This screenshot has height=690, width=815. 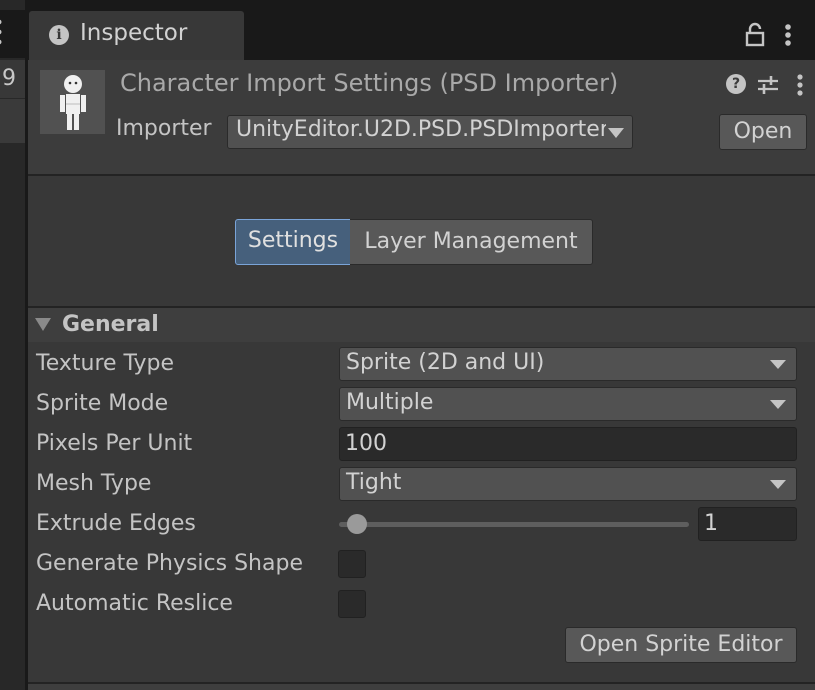 I want to click on asset-thumbnail, so click(x=72, y=102).